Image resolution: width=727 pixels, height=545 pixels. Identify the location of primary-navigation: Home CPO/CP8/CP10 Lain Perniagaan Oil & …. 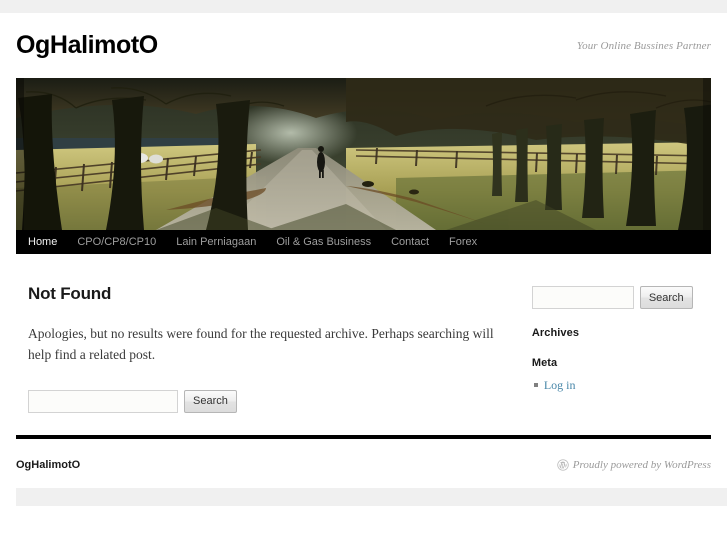
(363, 242).